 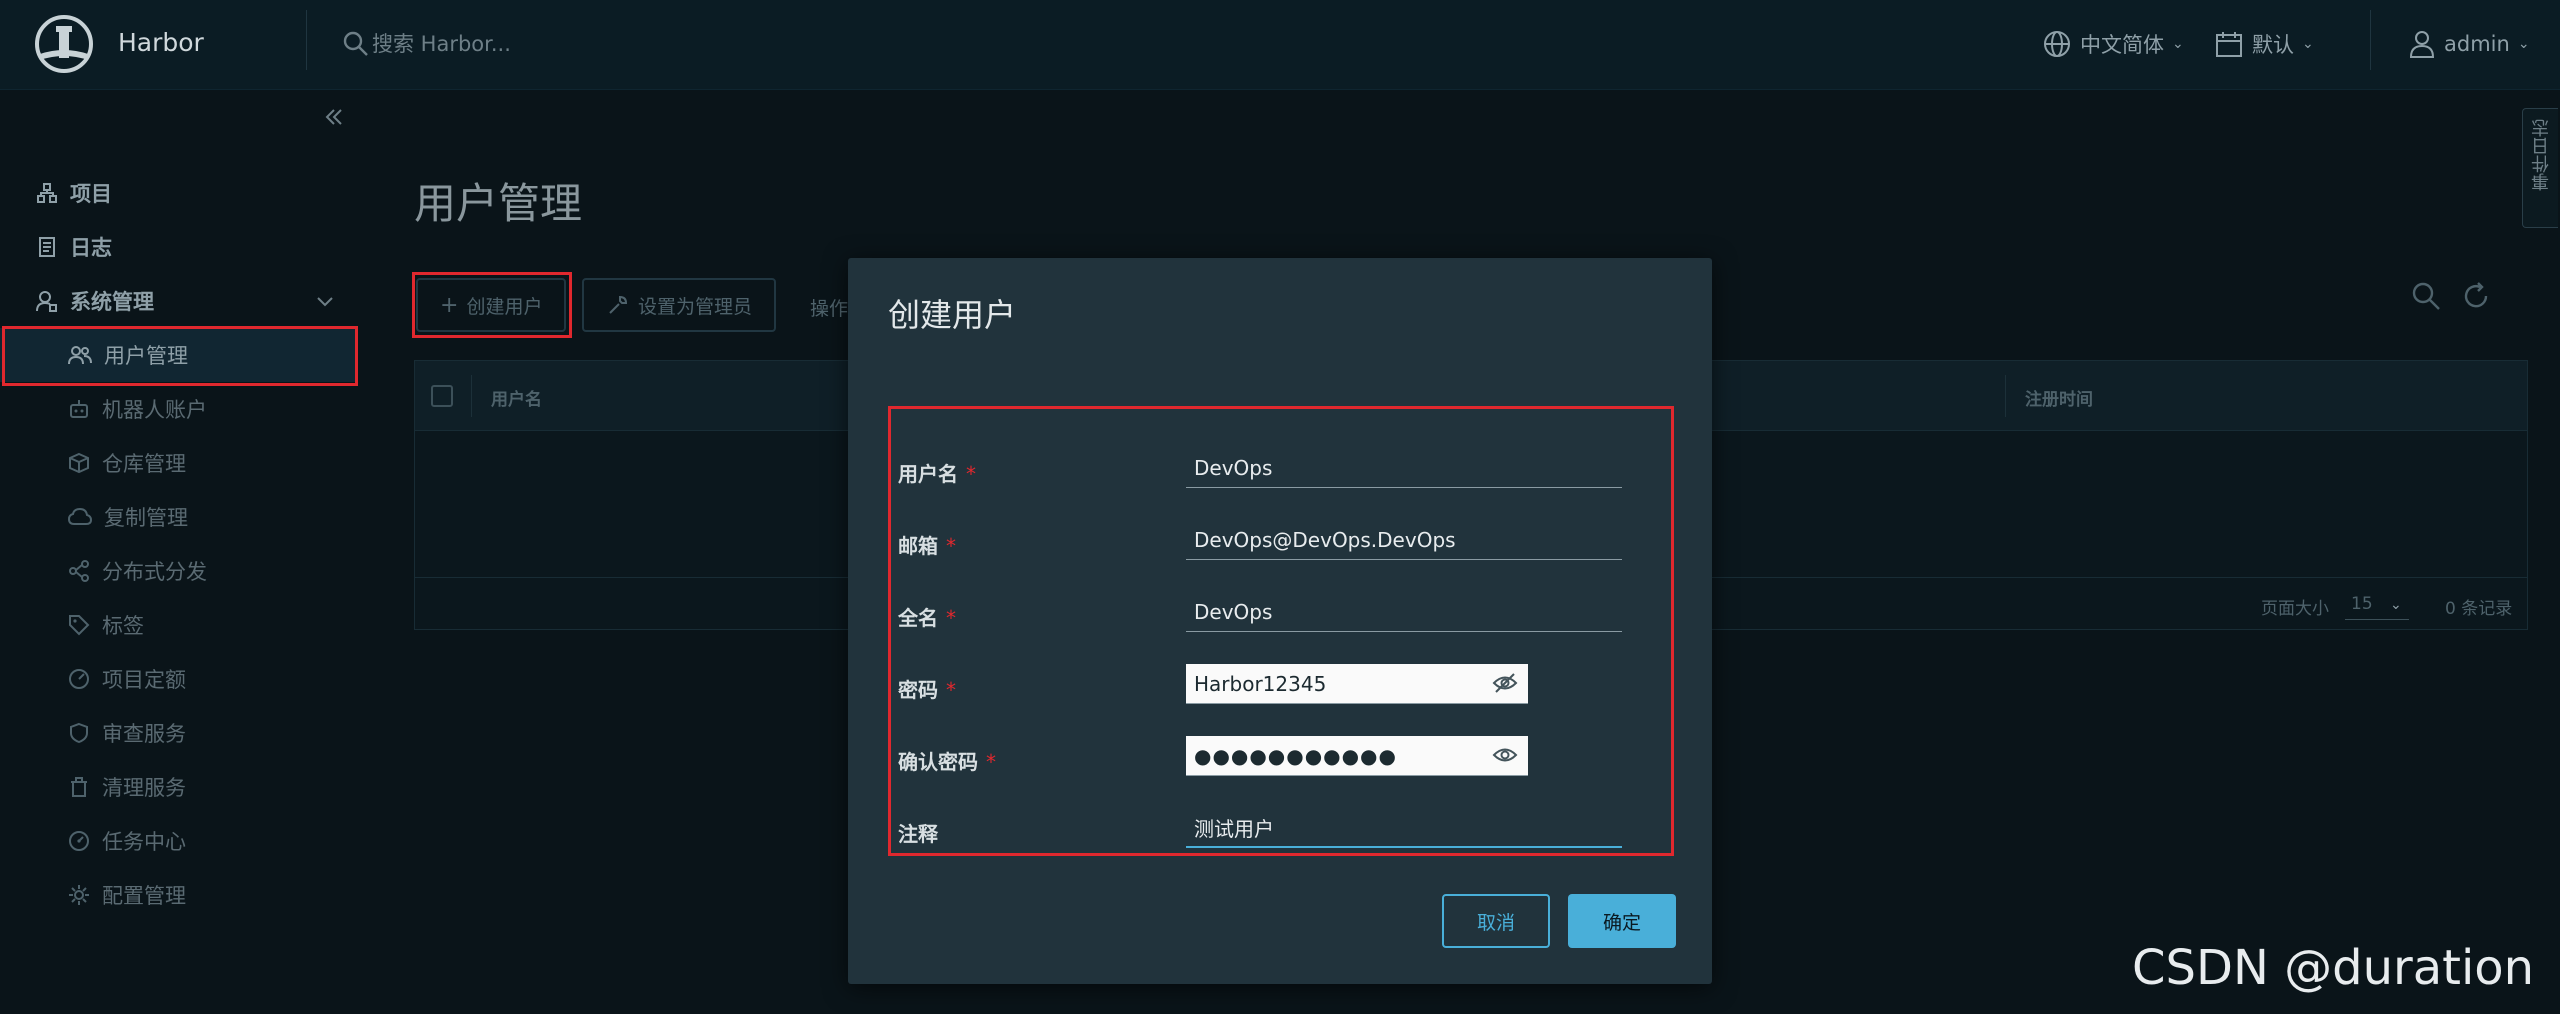 I want to click on robot-icon, so click(x=79, y=409).